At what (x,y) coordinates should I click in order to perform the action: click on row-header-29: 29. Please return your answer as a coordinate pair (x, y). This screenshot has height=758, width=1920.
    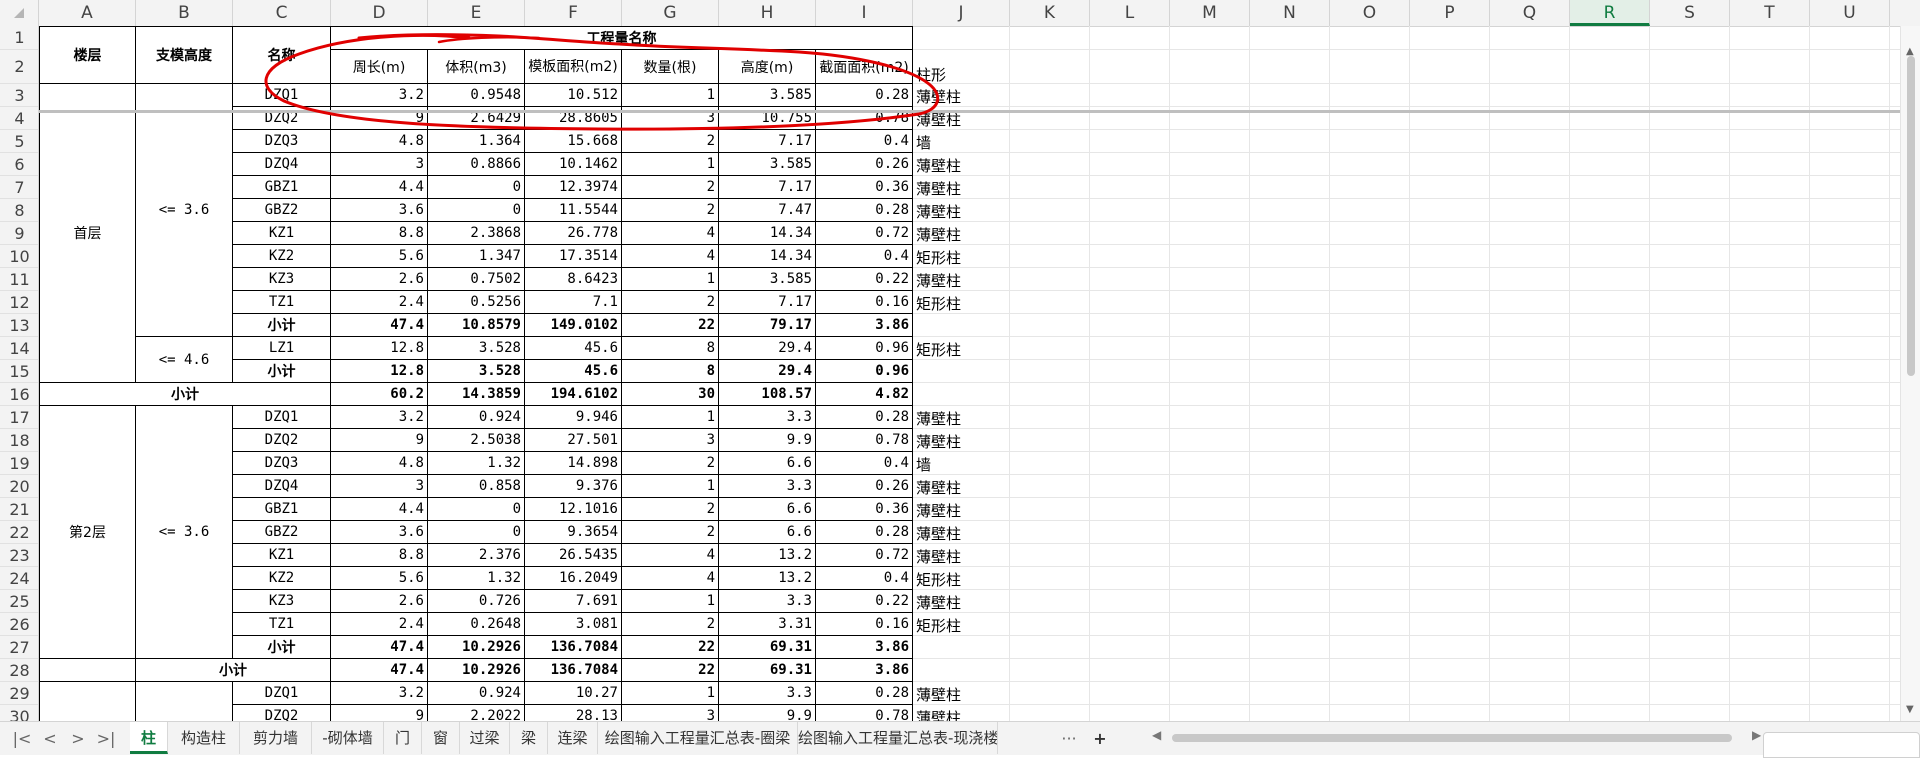
    Looking at the image, I should click on (19, 693).